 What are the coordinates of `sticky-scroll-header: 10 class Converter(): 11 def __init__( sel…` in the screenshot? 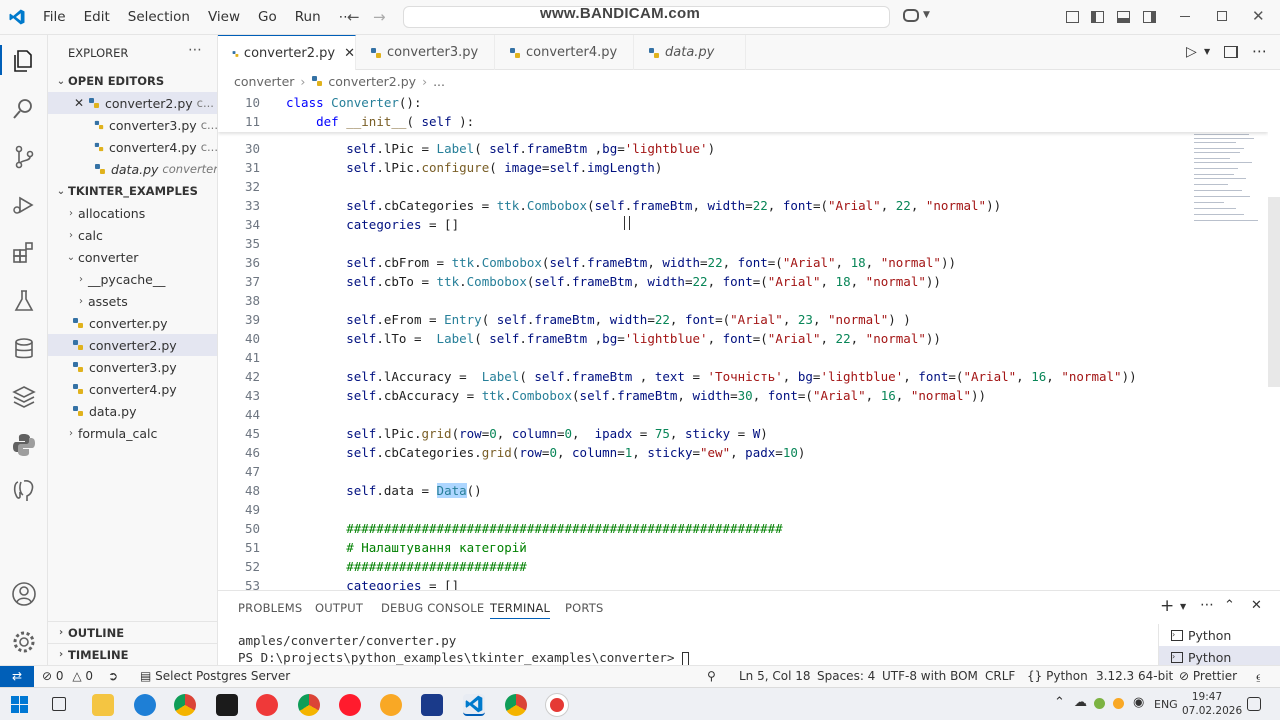 It's located at (743, 112).